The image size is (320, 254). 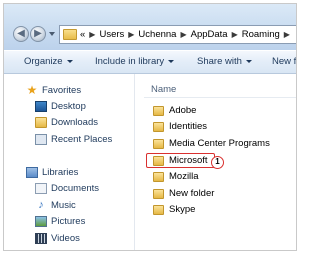 I want to click on step-badge: 1, so click(x=217, y=162).